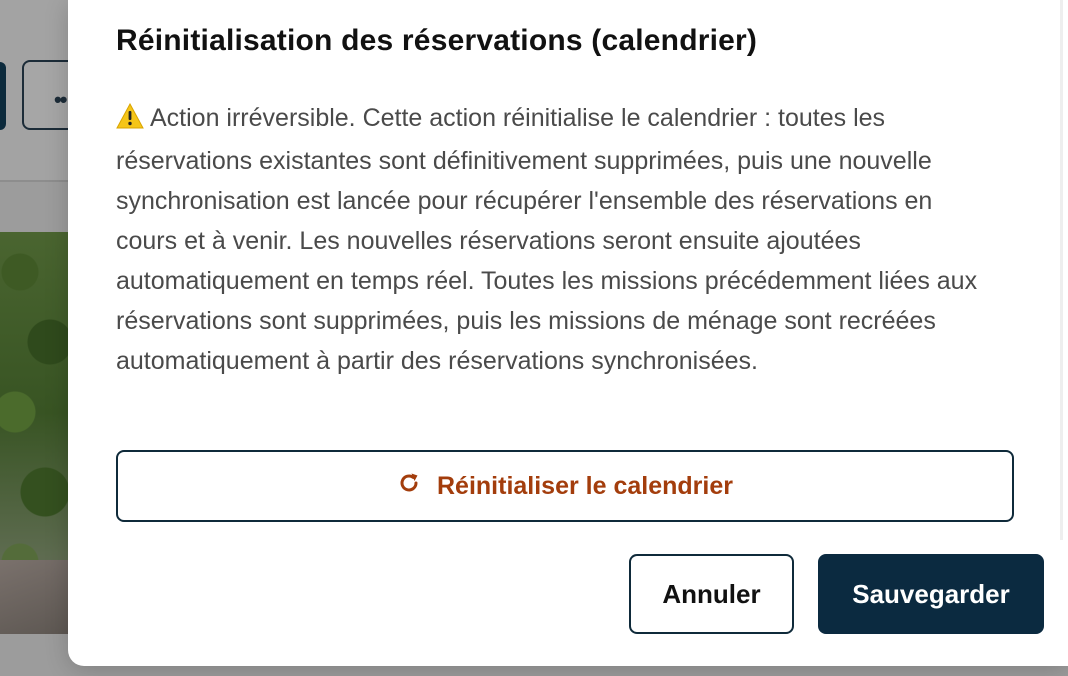 The width and height of the screenshot is (1068, 676). What do you see at coordinates (1061, 270) in the screenshot?
I see `dialog-scrollbar` at bounding box center [1061, 270].